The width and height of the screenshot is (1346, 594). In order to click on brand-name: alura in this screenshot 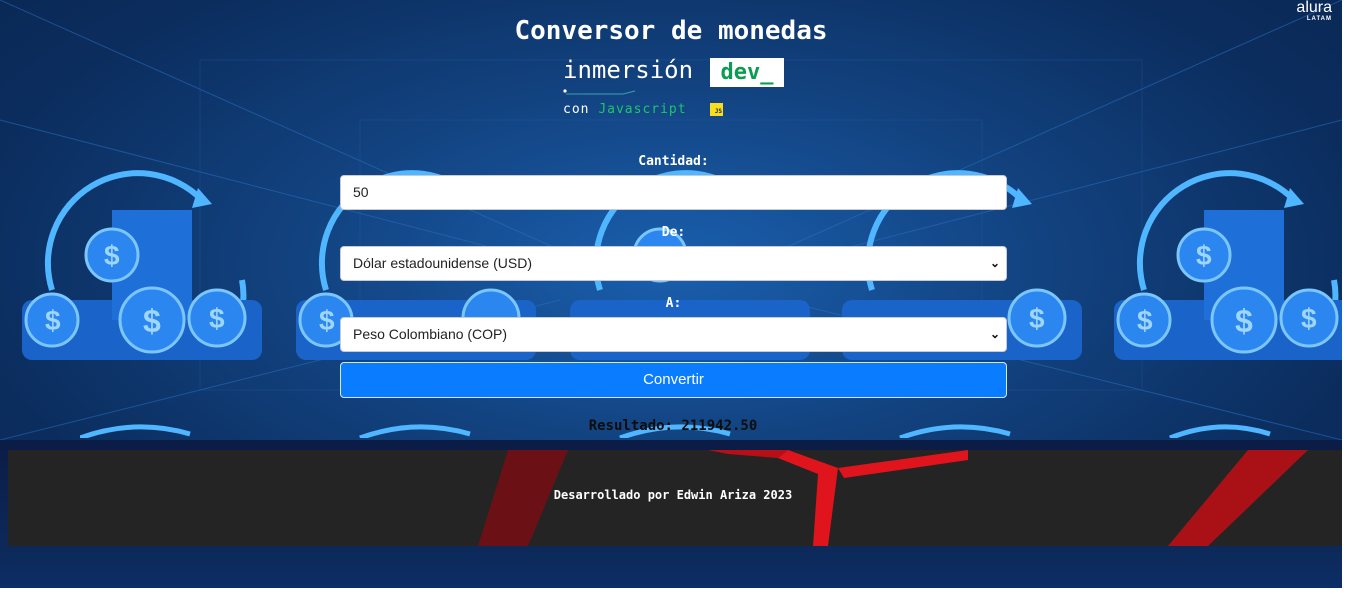, I will do `click(1314, 8)`.